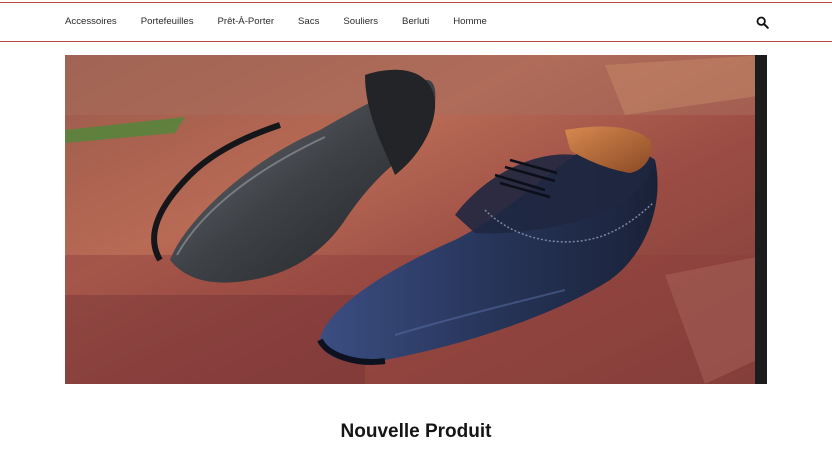 Image resolution: width=832 pixels, height=468 pixels. What do you see at coordinates (470, 21) in the screenshot?
I see `nav-item-homme: Homme` at bounding box center [470, 21].